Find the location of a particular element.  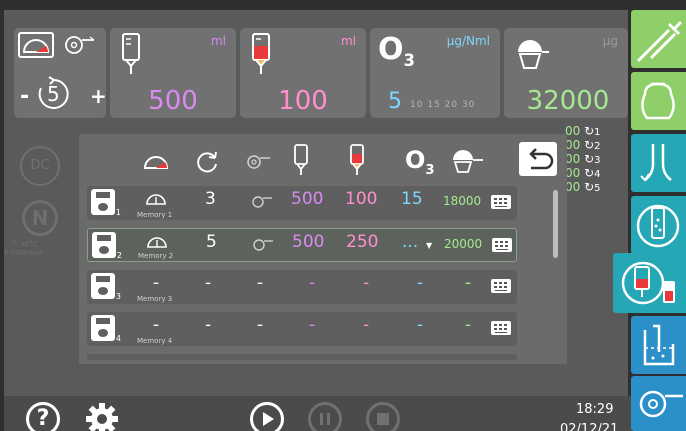

memory-cycles: - is located at coordinates (208, 283).